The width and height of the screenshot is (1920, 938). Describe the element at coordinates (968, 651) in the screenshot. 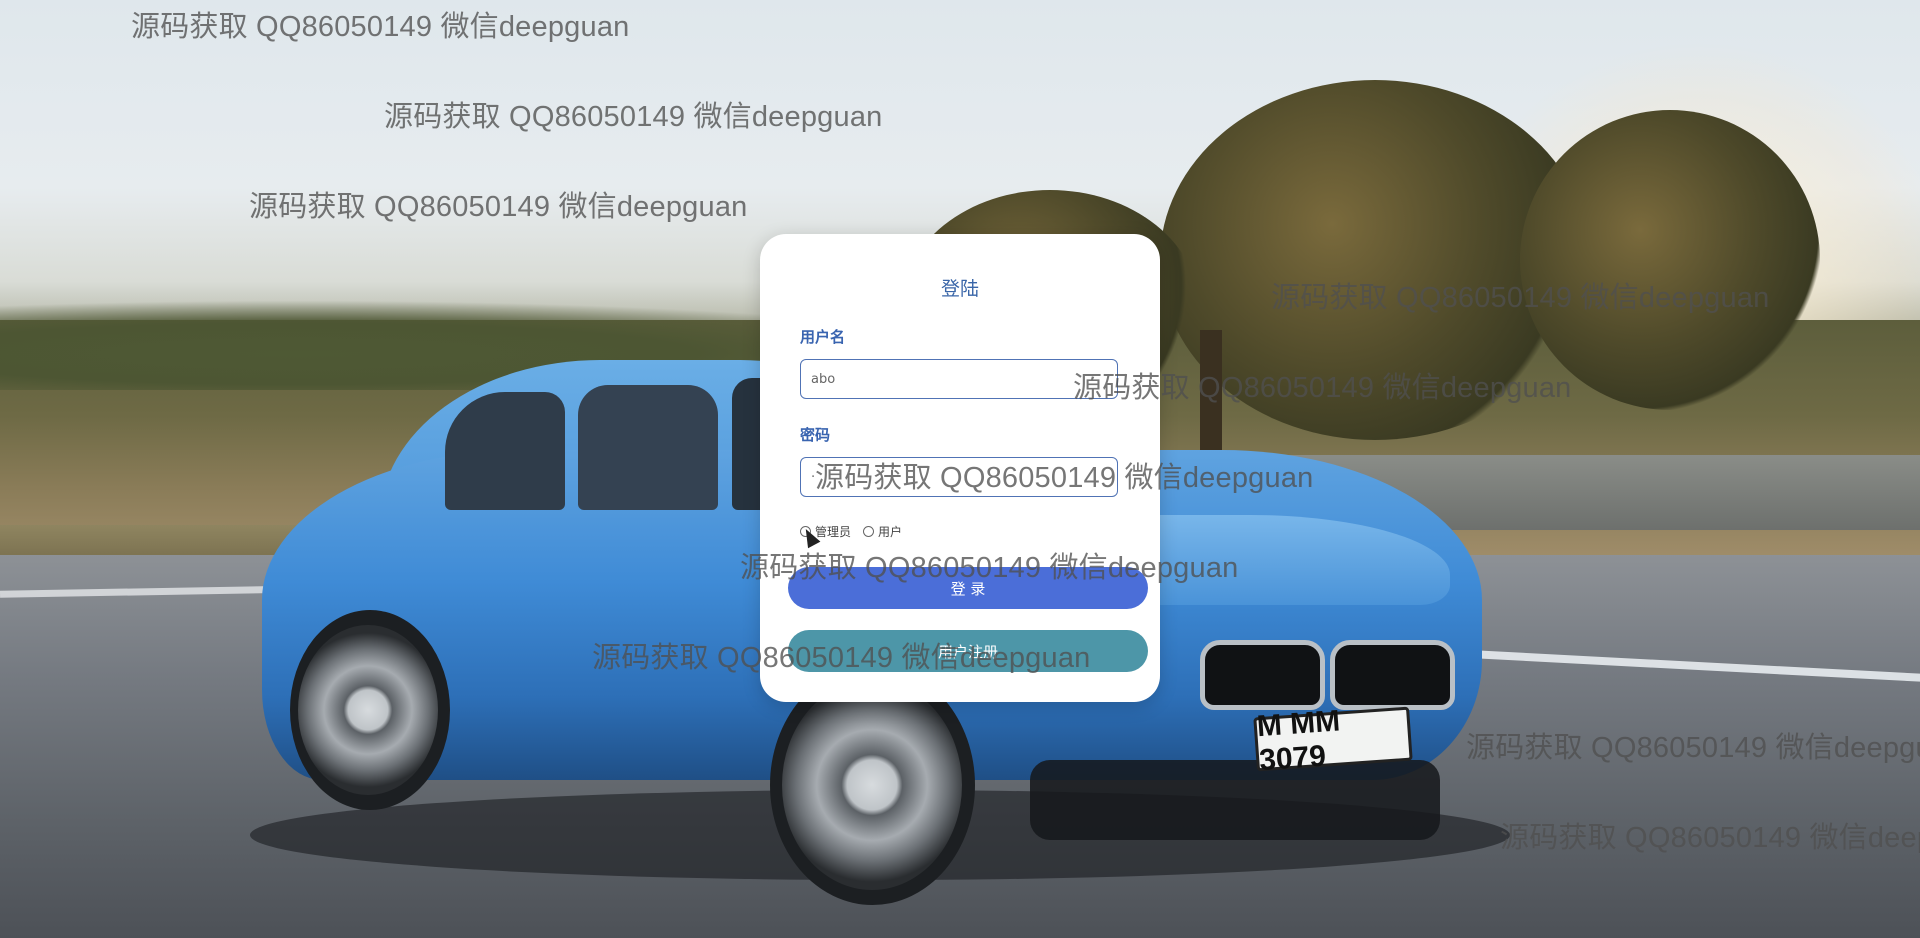

I see `register-button: 用户注册` at that location.